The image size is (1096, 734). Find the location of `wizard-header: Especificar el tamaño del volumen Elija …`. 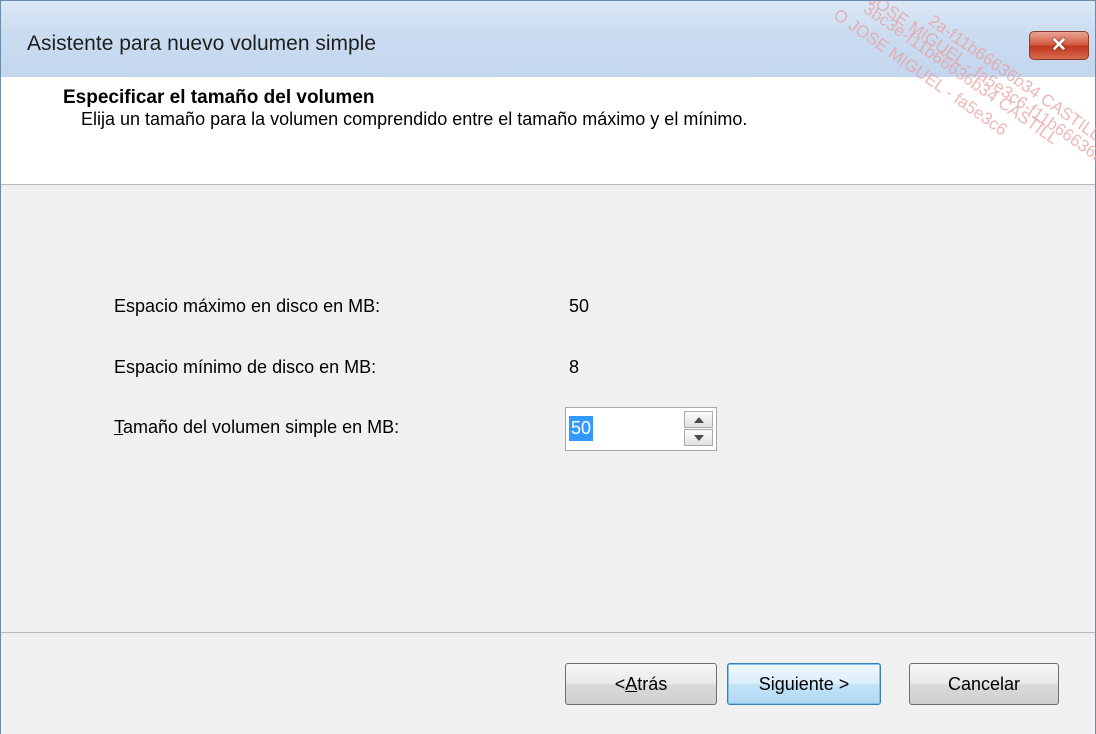

wizard-header: Especificar el tamaño del volumen Elija … is located at coordinates (548, 131).